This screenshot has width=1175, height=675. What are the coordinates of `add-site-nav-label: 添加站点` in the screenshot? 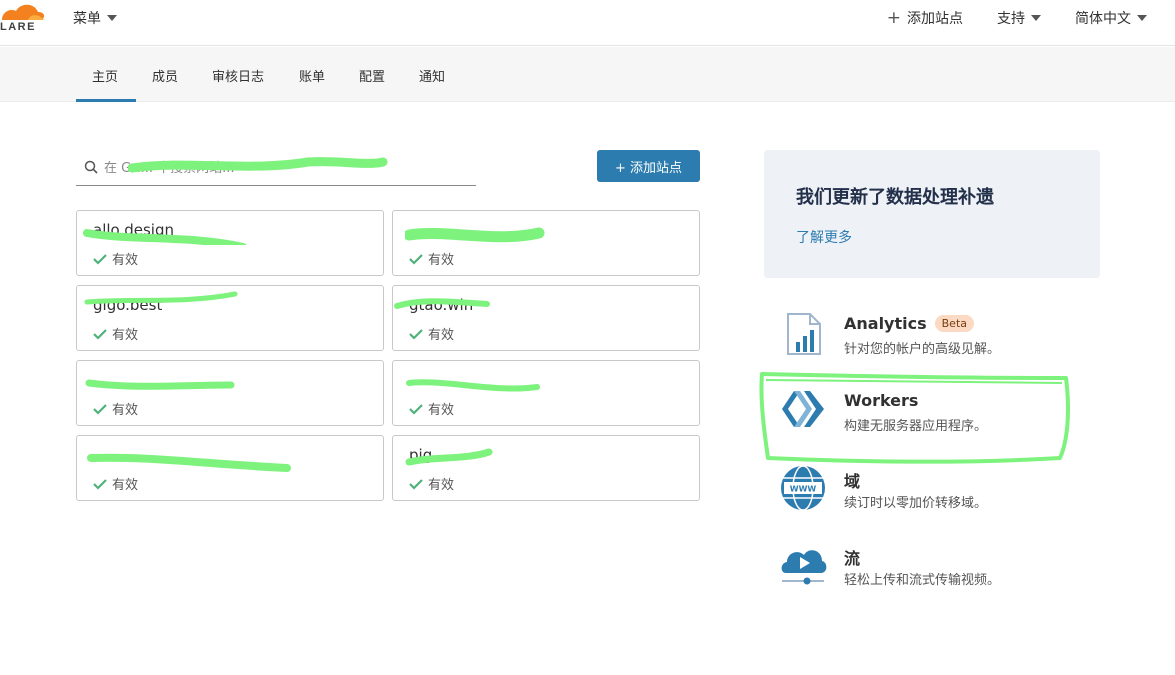 It's located at (935, 19).